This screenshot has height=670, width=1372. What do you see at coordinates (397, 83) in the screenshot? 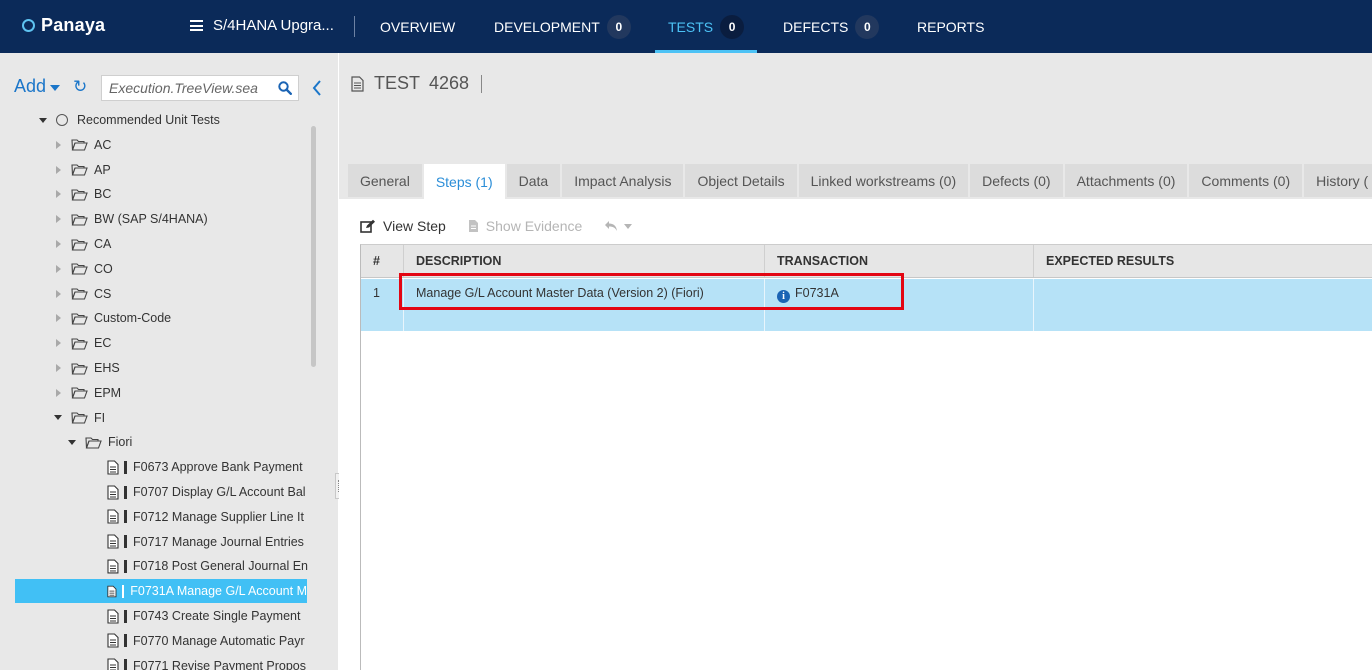
I see `test-prefix: TEST` at bounding box center [397, 83].